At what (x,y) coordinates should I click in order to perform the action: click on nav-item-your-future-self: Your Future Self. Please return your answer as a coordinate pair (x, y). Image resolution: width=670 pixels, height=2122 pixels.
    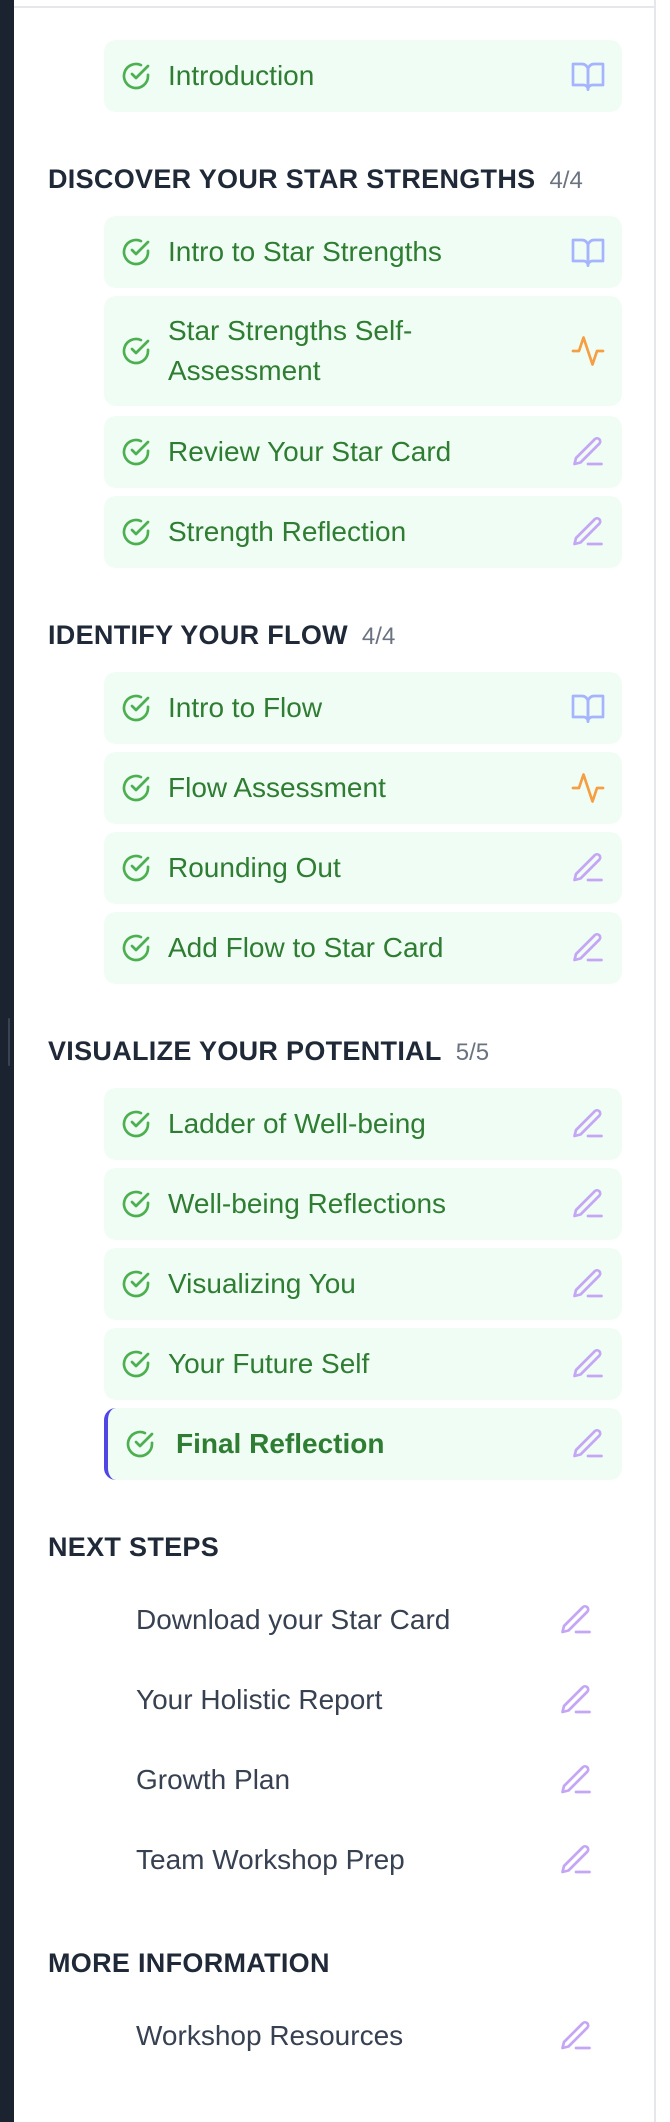
    Looking at the image, I should click on (363, 1364).